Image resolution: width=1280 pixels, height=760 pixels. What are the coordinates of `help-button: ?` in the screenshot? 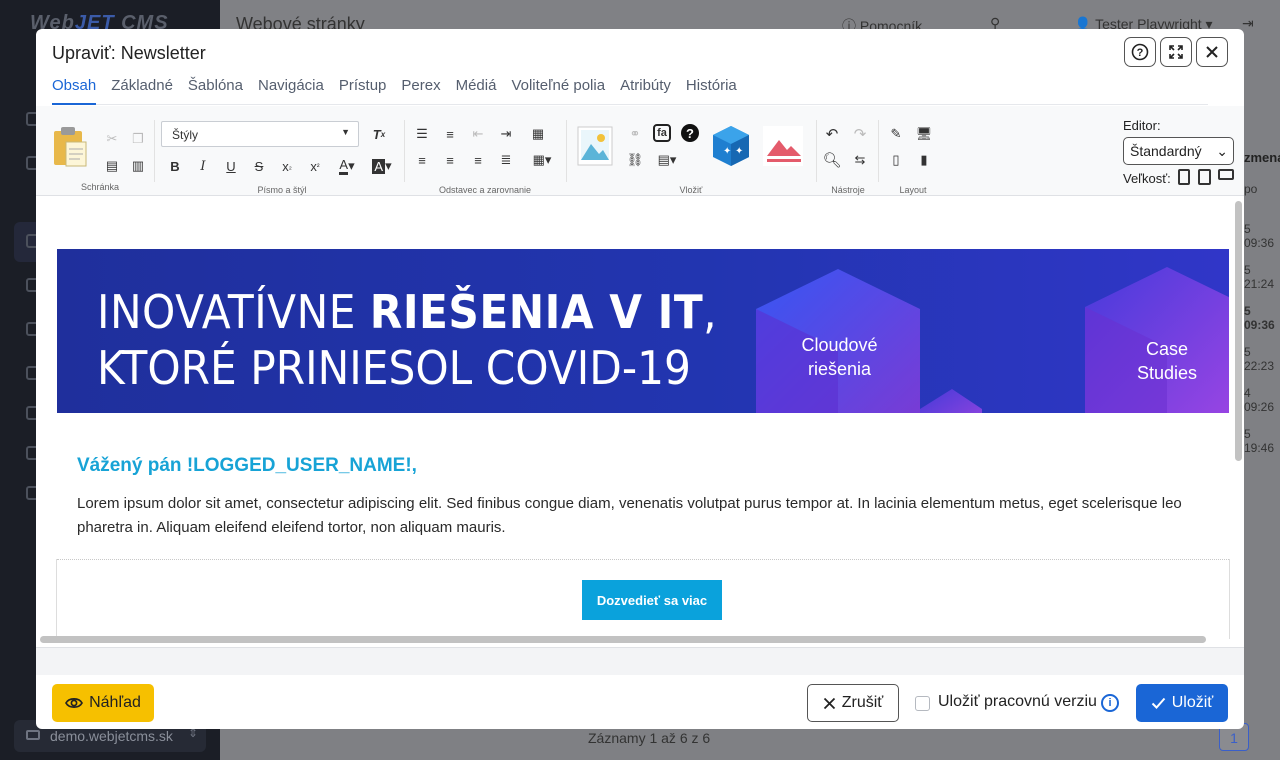 It's located at (1140, 52).